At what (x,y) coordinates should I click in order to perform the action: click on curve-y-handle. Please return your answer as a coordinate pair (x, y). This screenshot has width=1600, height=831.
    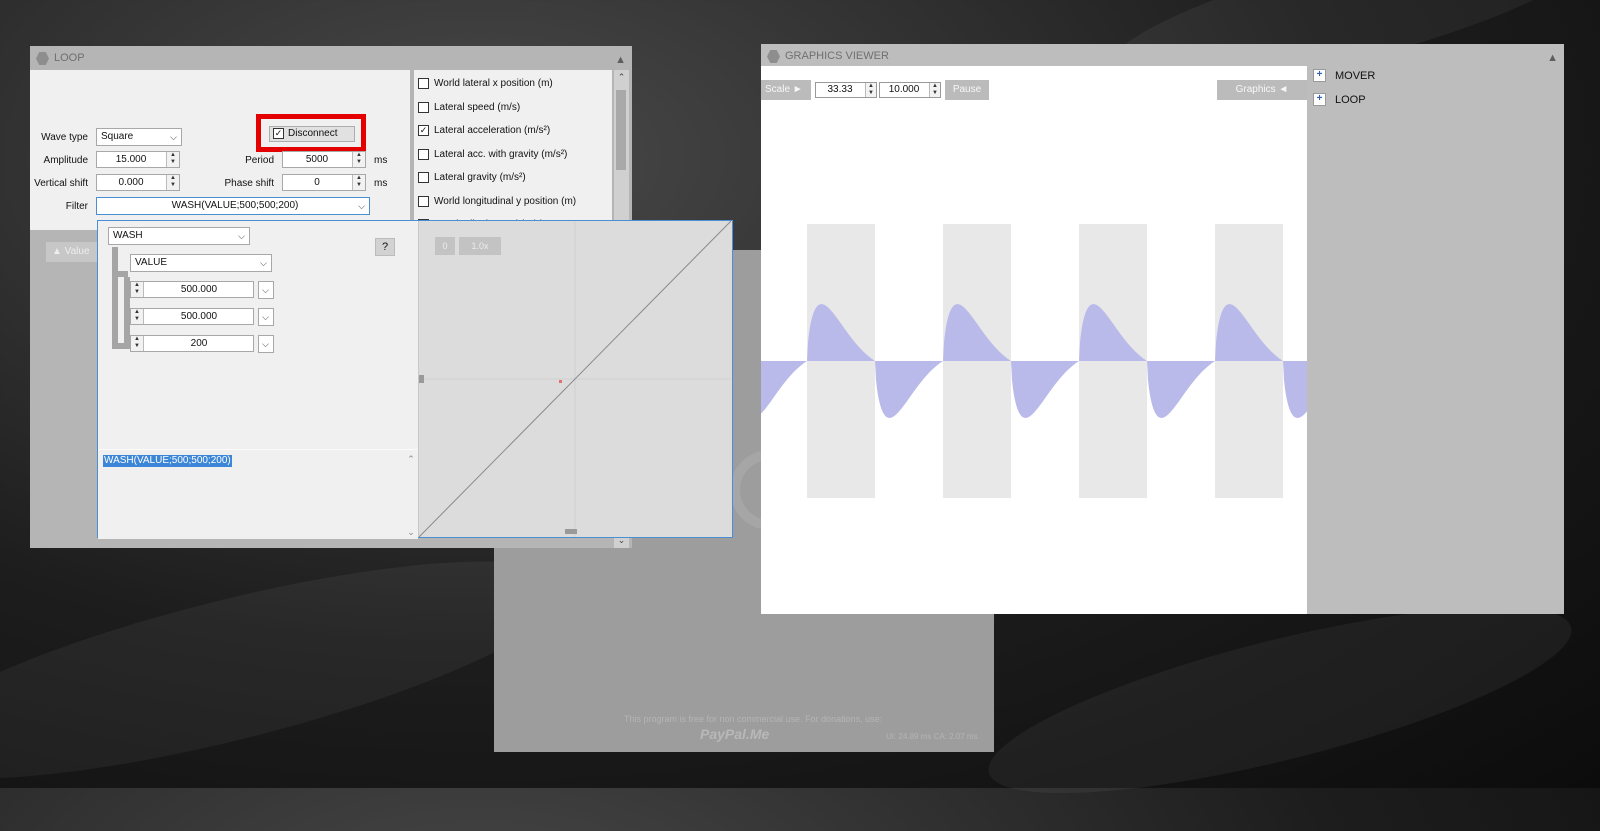
    Looking at the image, I should click on (421, 379).